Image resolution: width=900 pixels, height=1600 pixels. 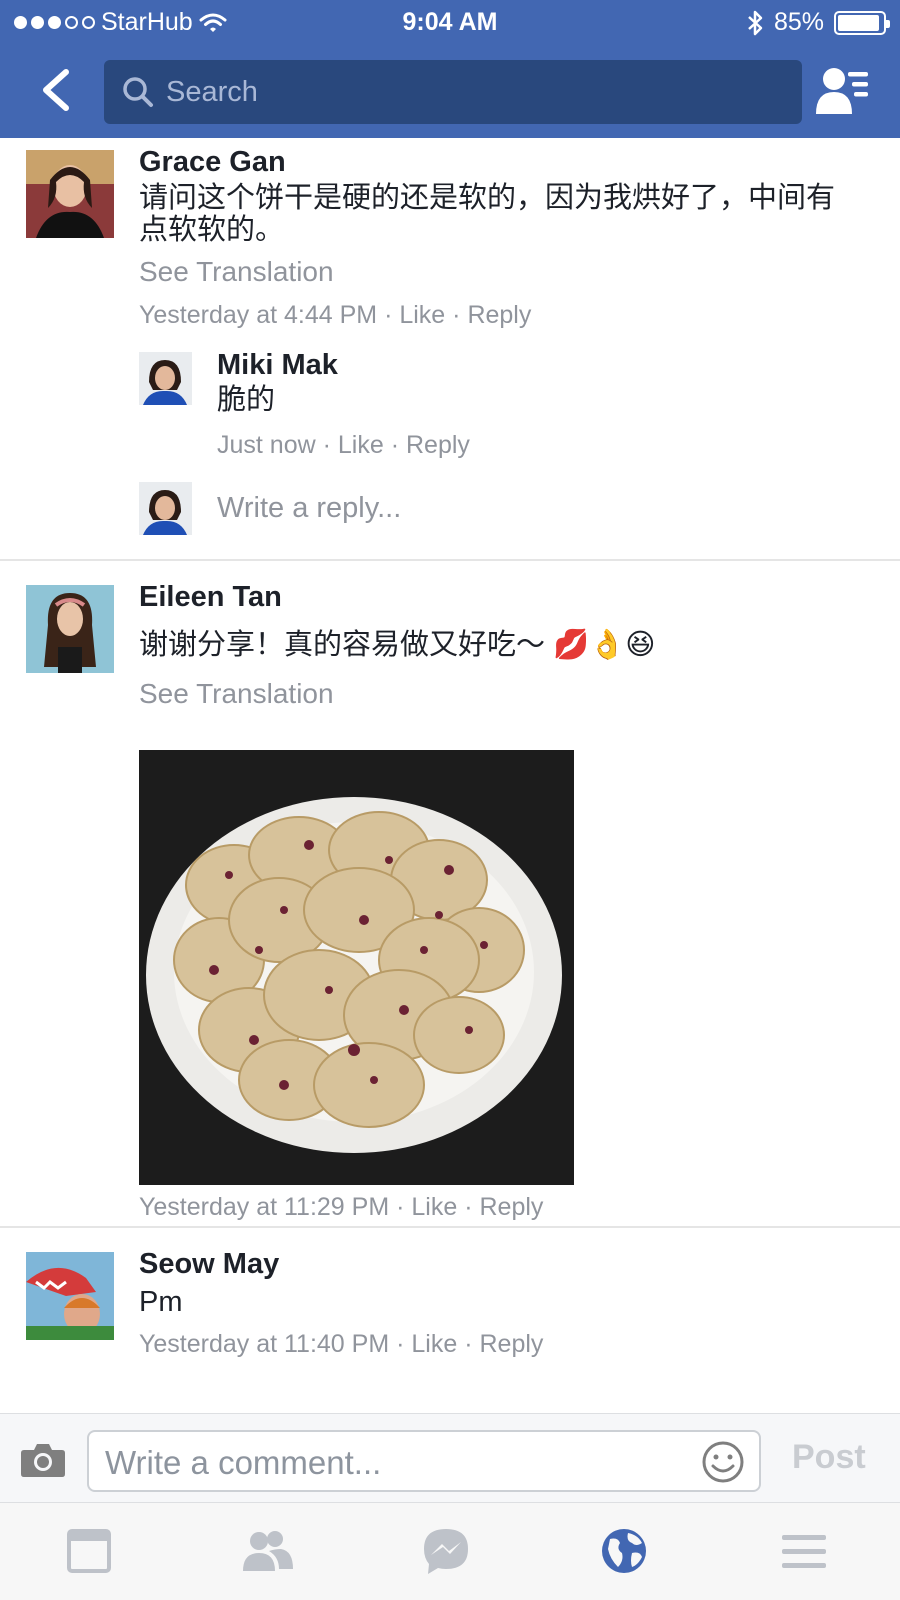 What do you see at coordinates (798, 22) in the screenshot?
I see `battery-percent: 85%` at bounding box center [798, 22].